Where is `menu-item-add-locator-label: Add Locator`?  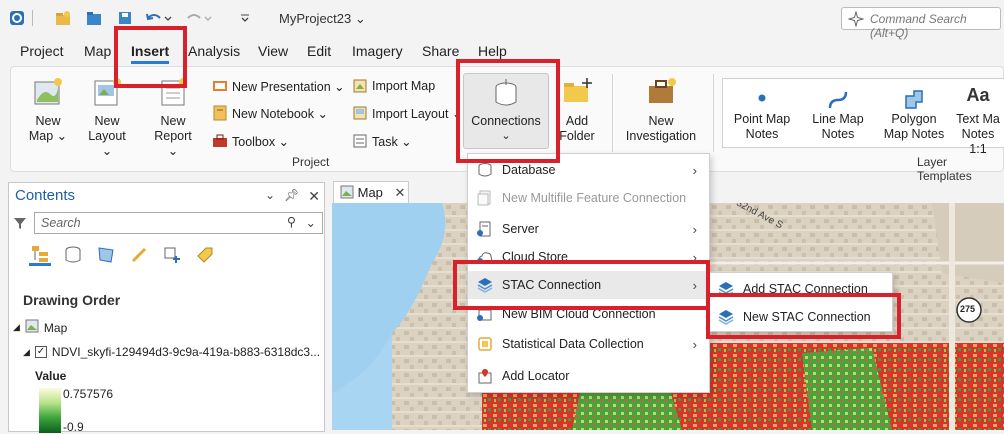
menu-item-add-locator-label: Add Locator is located at coordinates (536, 376).